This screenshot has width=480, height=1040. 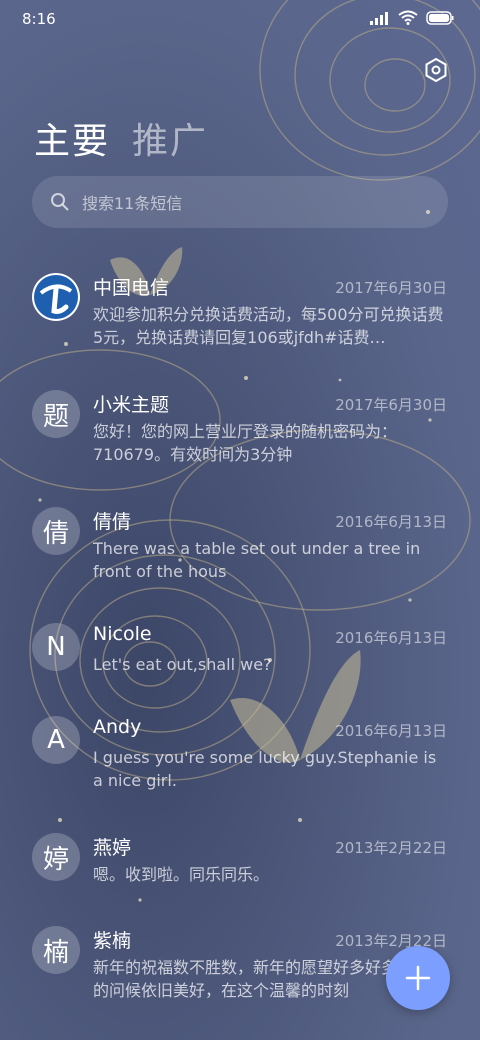 I want to click on sender-name: 小米主题, so click(x=131, y=405).